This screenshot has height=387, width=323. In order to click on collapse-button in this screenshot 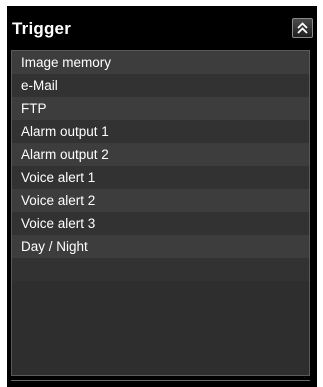, I will do `click(302, 28)`.